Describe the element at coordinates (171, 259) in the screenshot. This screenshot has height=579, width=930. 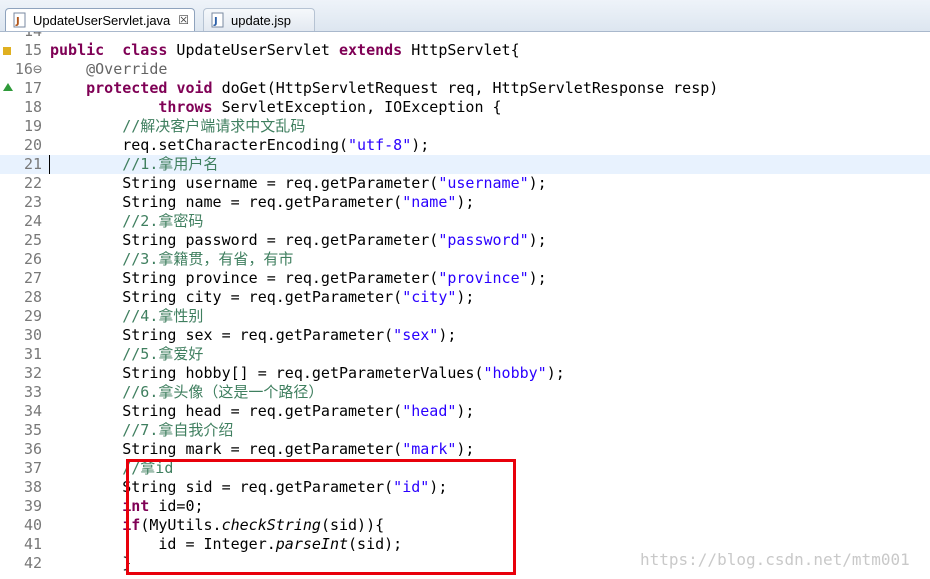
I see `code-text: //3.拿籍贯，有省，有市` at that location.